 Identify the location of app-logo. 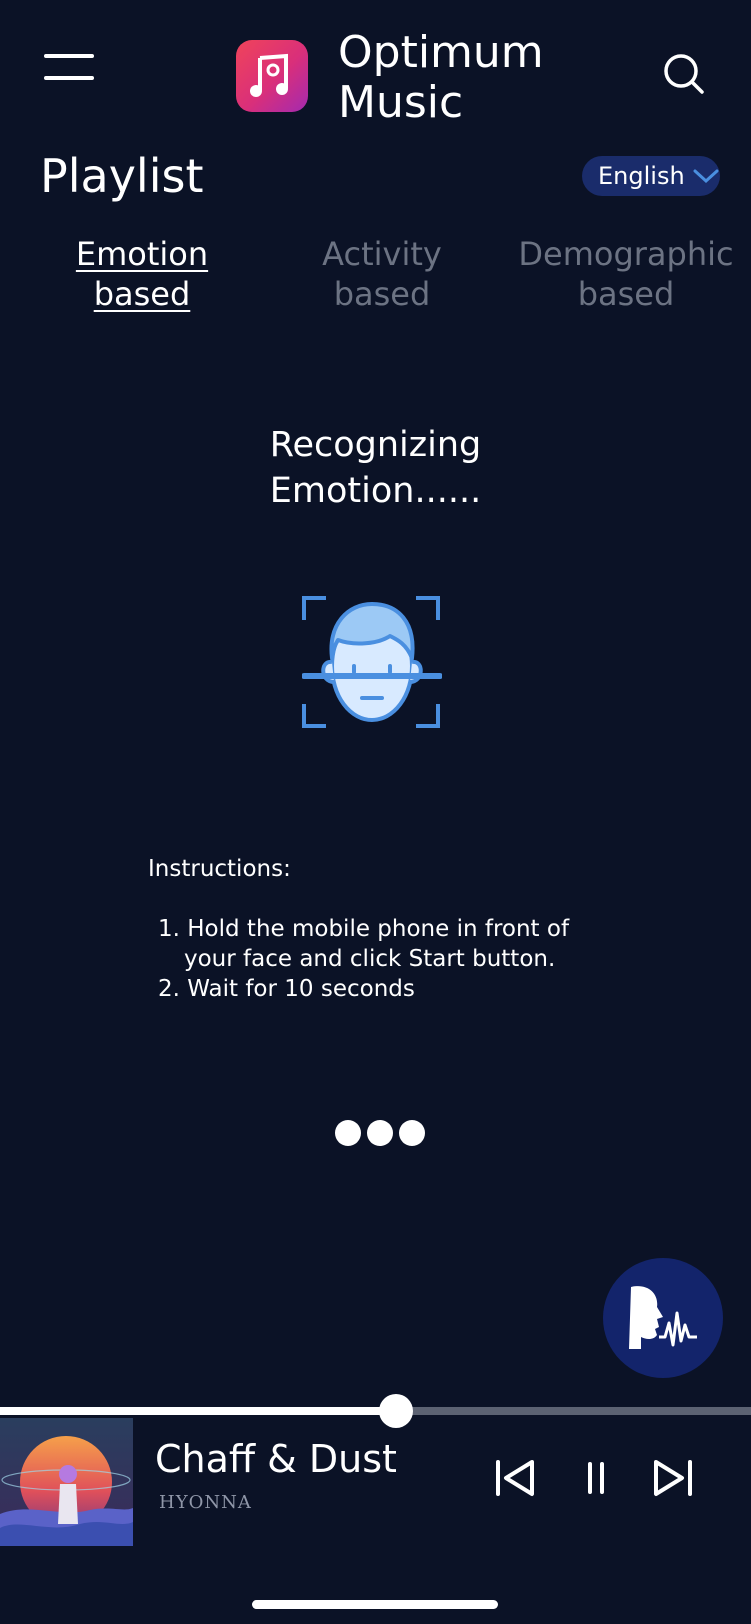
(272, 76).